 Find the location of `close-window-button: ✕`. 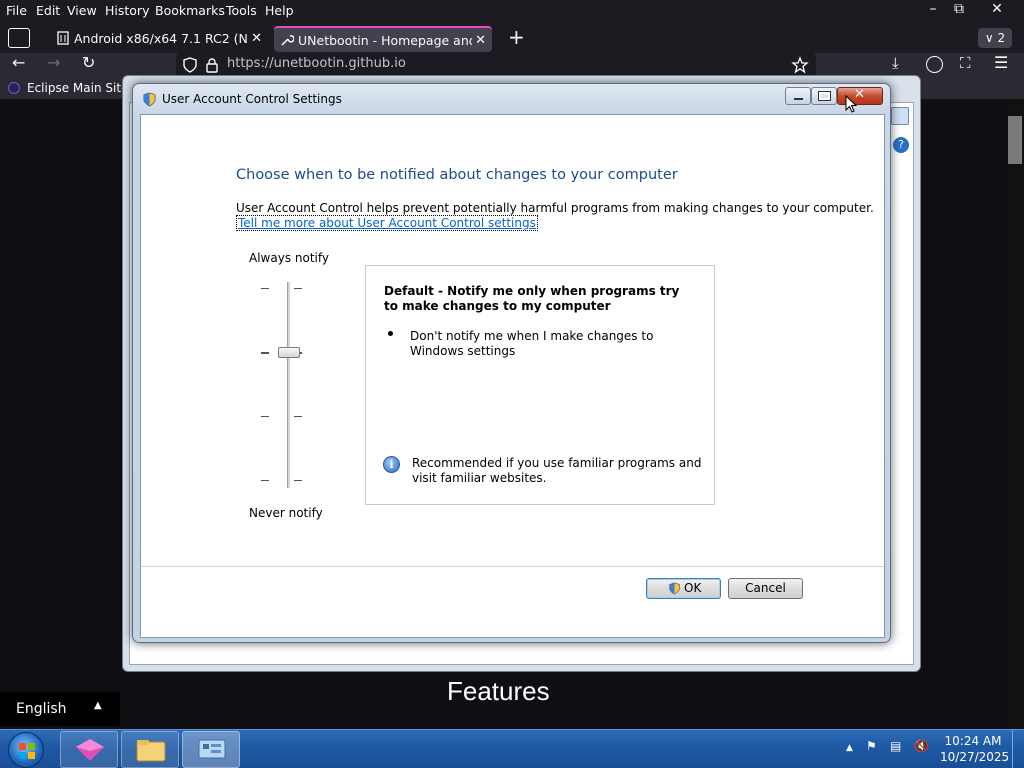

close-window-button: ✕ is located at coordinates (997, 10).